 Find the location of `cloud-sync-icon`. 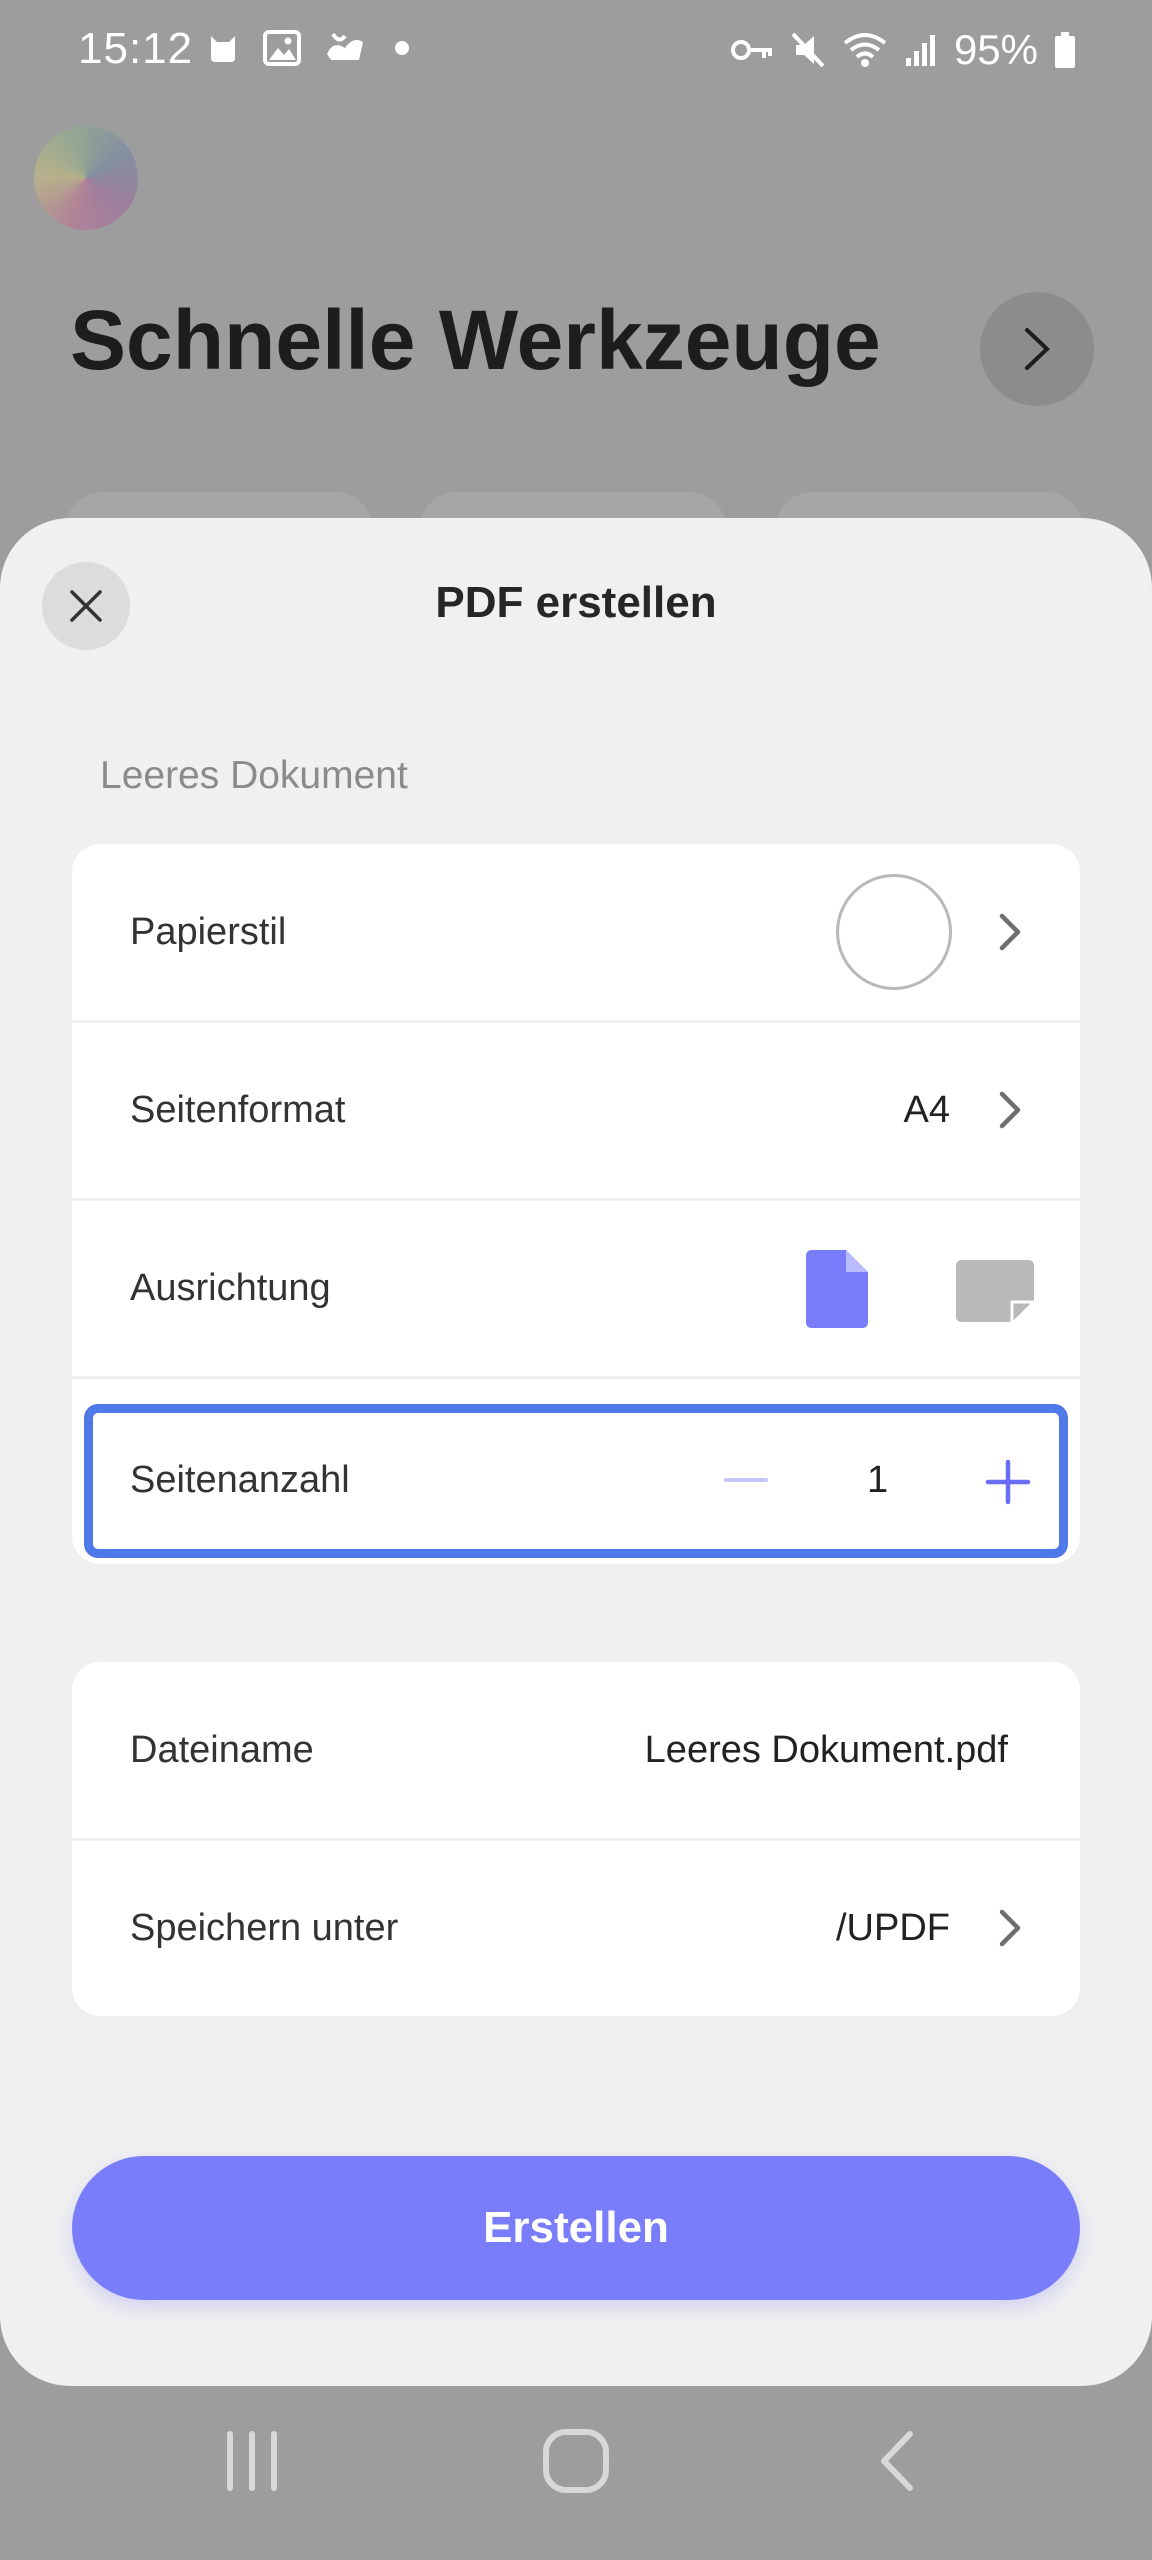

cloud-sync-icon is located at coordinates (345, 46).